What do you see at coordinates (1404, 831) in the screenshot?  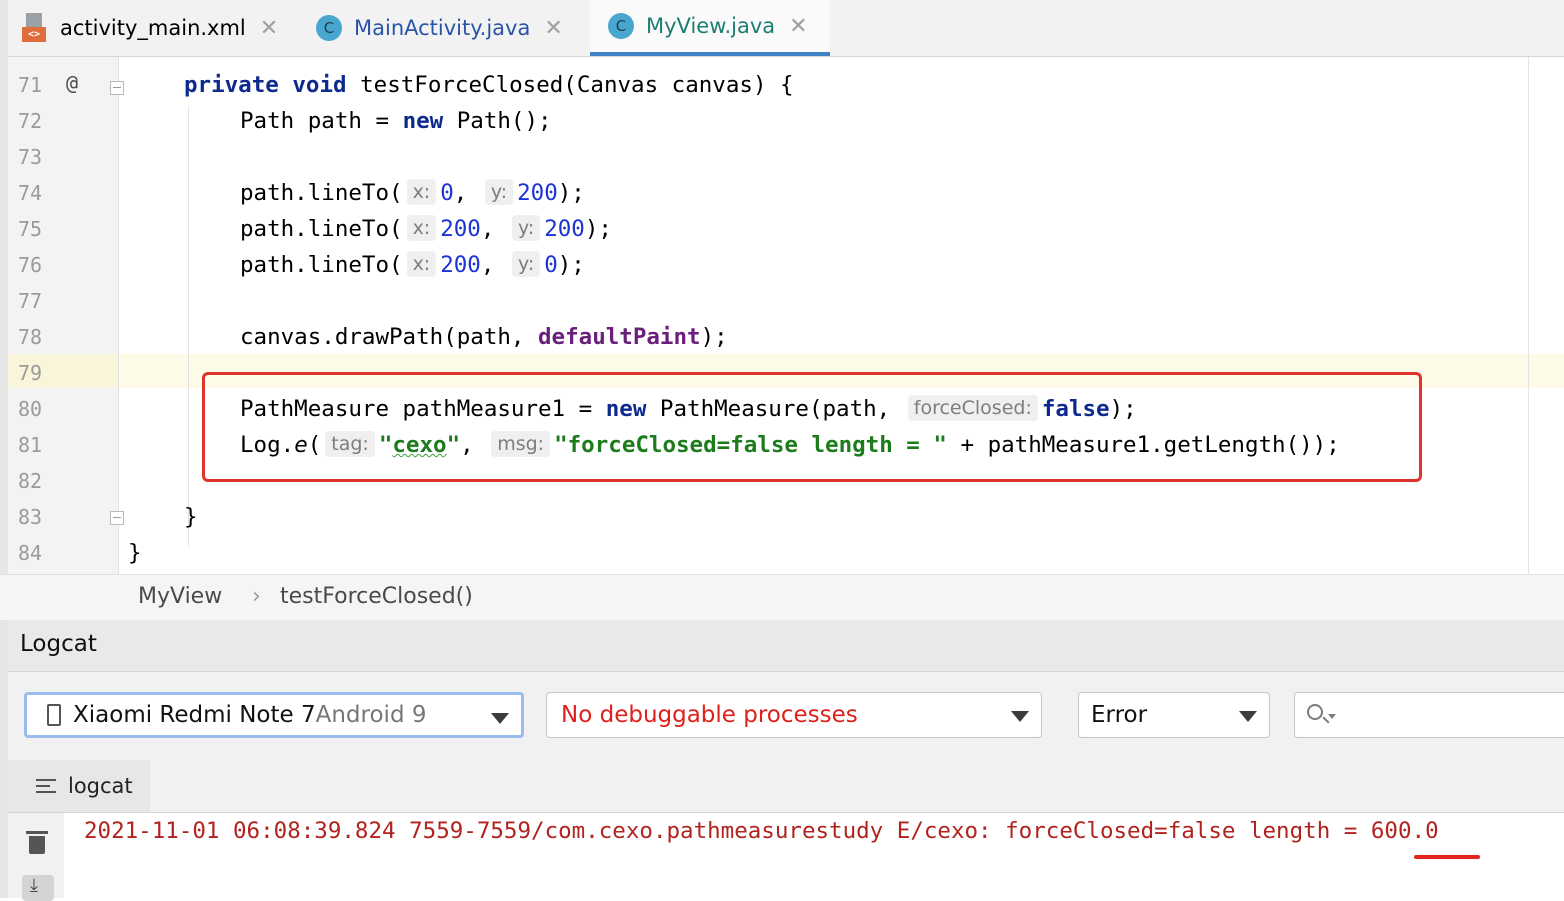 I see `log-length-value: 600.0` at bounding box center [1404, 831].